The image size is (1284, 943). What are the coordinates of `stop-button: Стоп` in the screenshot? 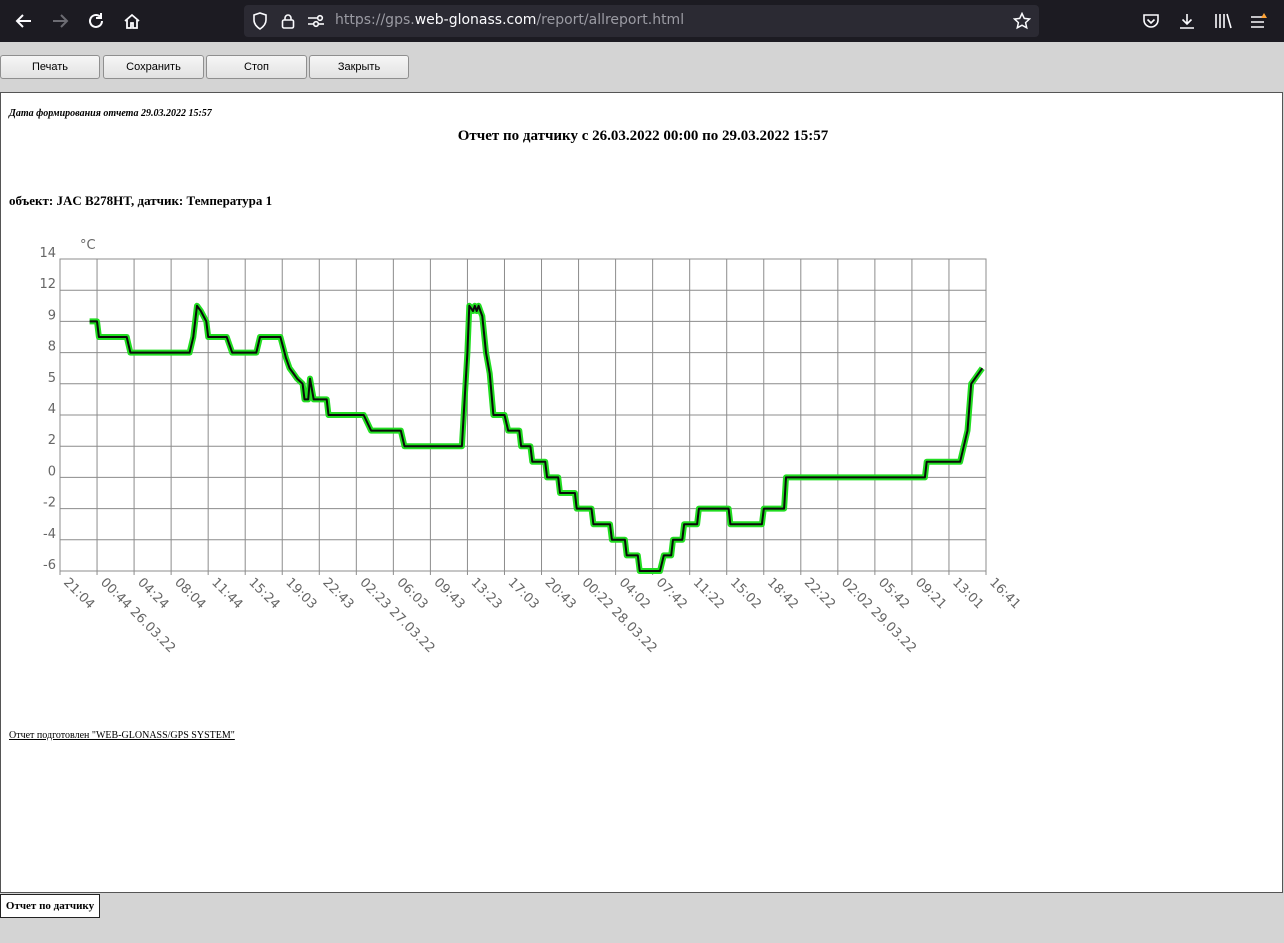 It's located at (256, 67).